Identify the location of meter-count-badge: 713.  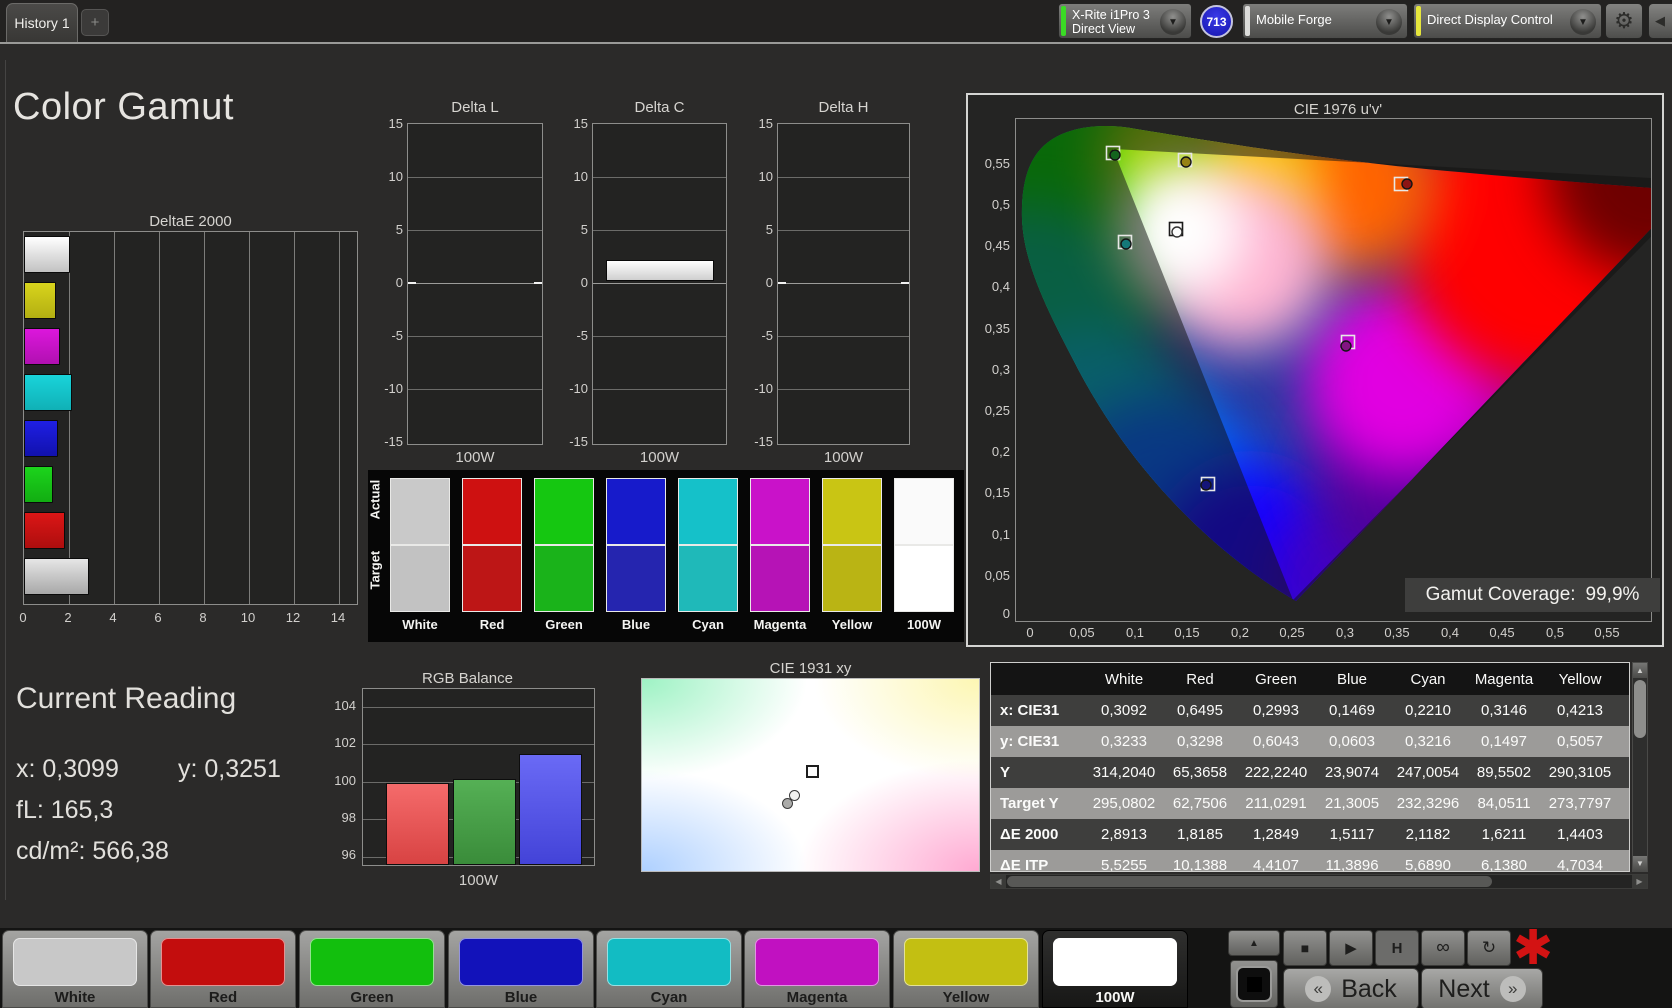
(1216, 21).